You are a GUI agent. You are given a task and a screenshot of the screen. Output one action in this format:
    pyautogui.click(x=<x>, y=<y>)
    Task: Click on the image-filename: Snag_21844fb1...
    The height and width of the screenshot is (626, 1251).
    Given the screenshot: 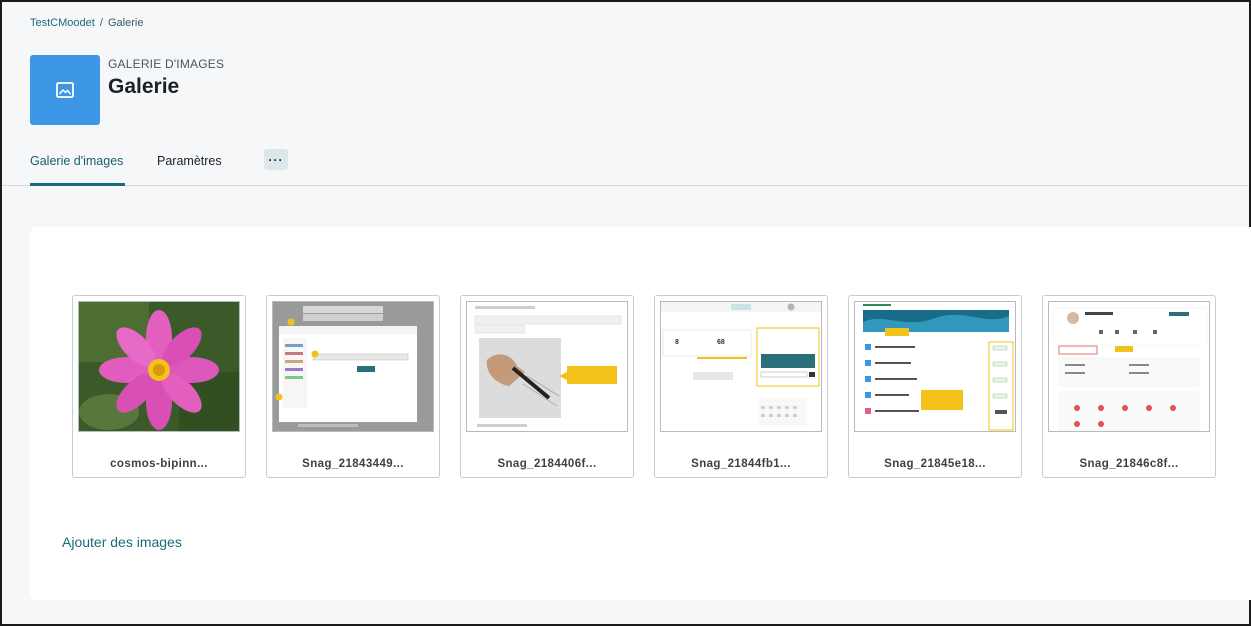 What is the action you would take?
    pyautogui.click(x=741, y=464)
    